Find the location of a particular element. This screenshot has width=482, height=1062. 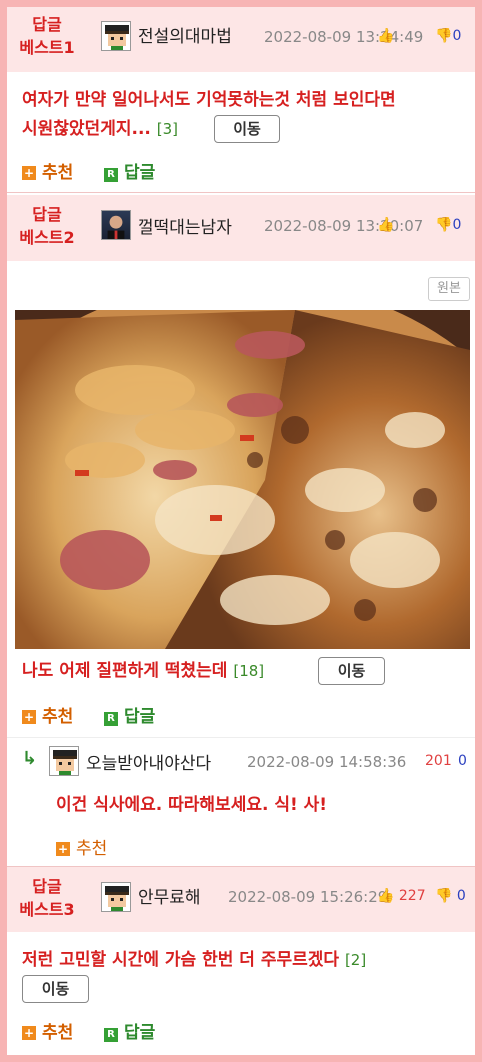

nickname: 전설의대마법 is located at coordinates (185, 34).